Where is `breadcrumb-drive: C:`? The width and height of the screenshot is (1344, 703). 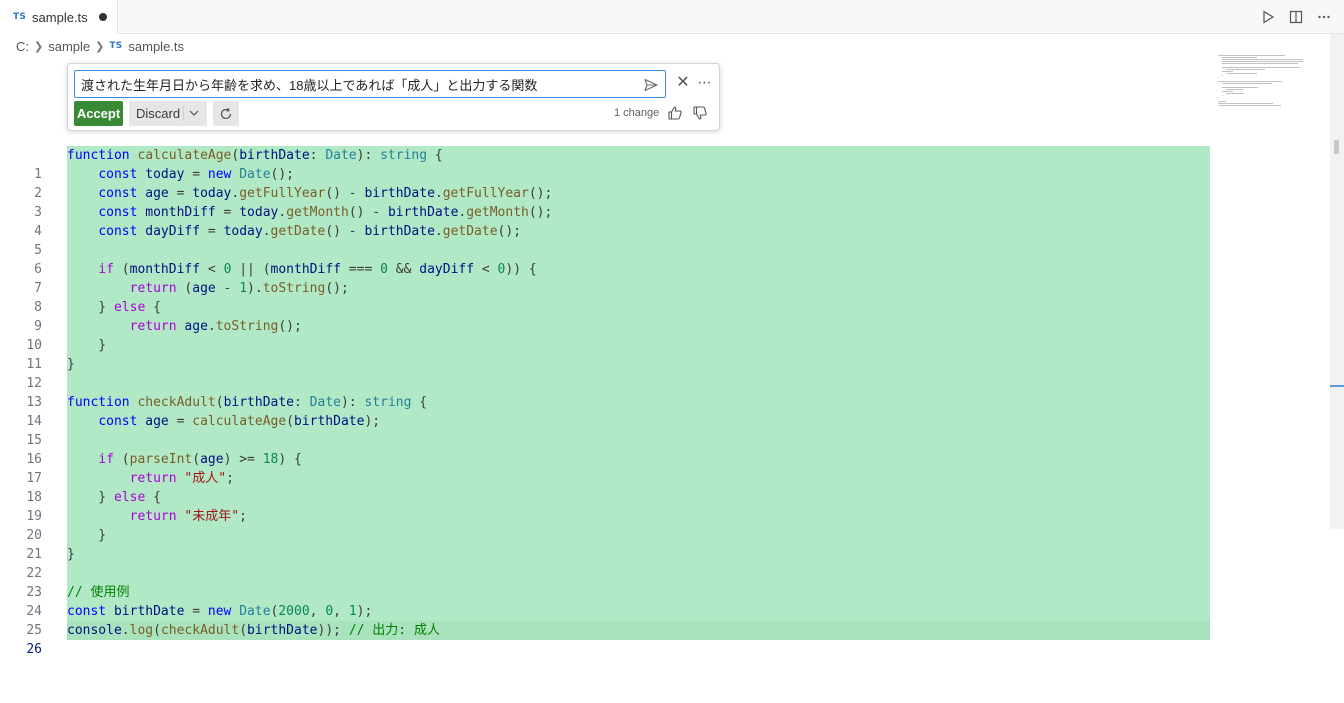 breadcrumb-drive: C: is located at coordinates (22, 46).